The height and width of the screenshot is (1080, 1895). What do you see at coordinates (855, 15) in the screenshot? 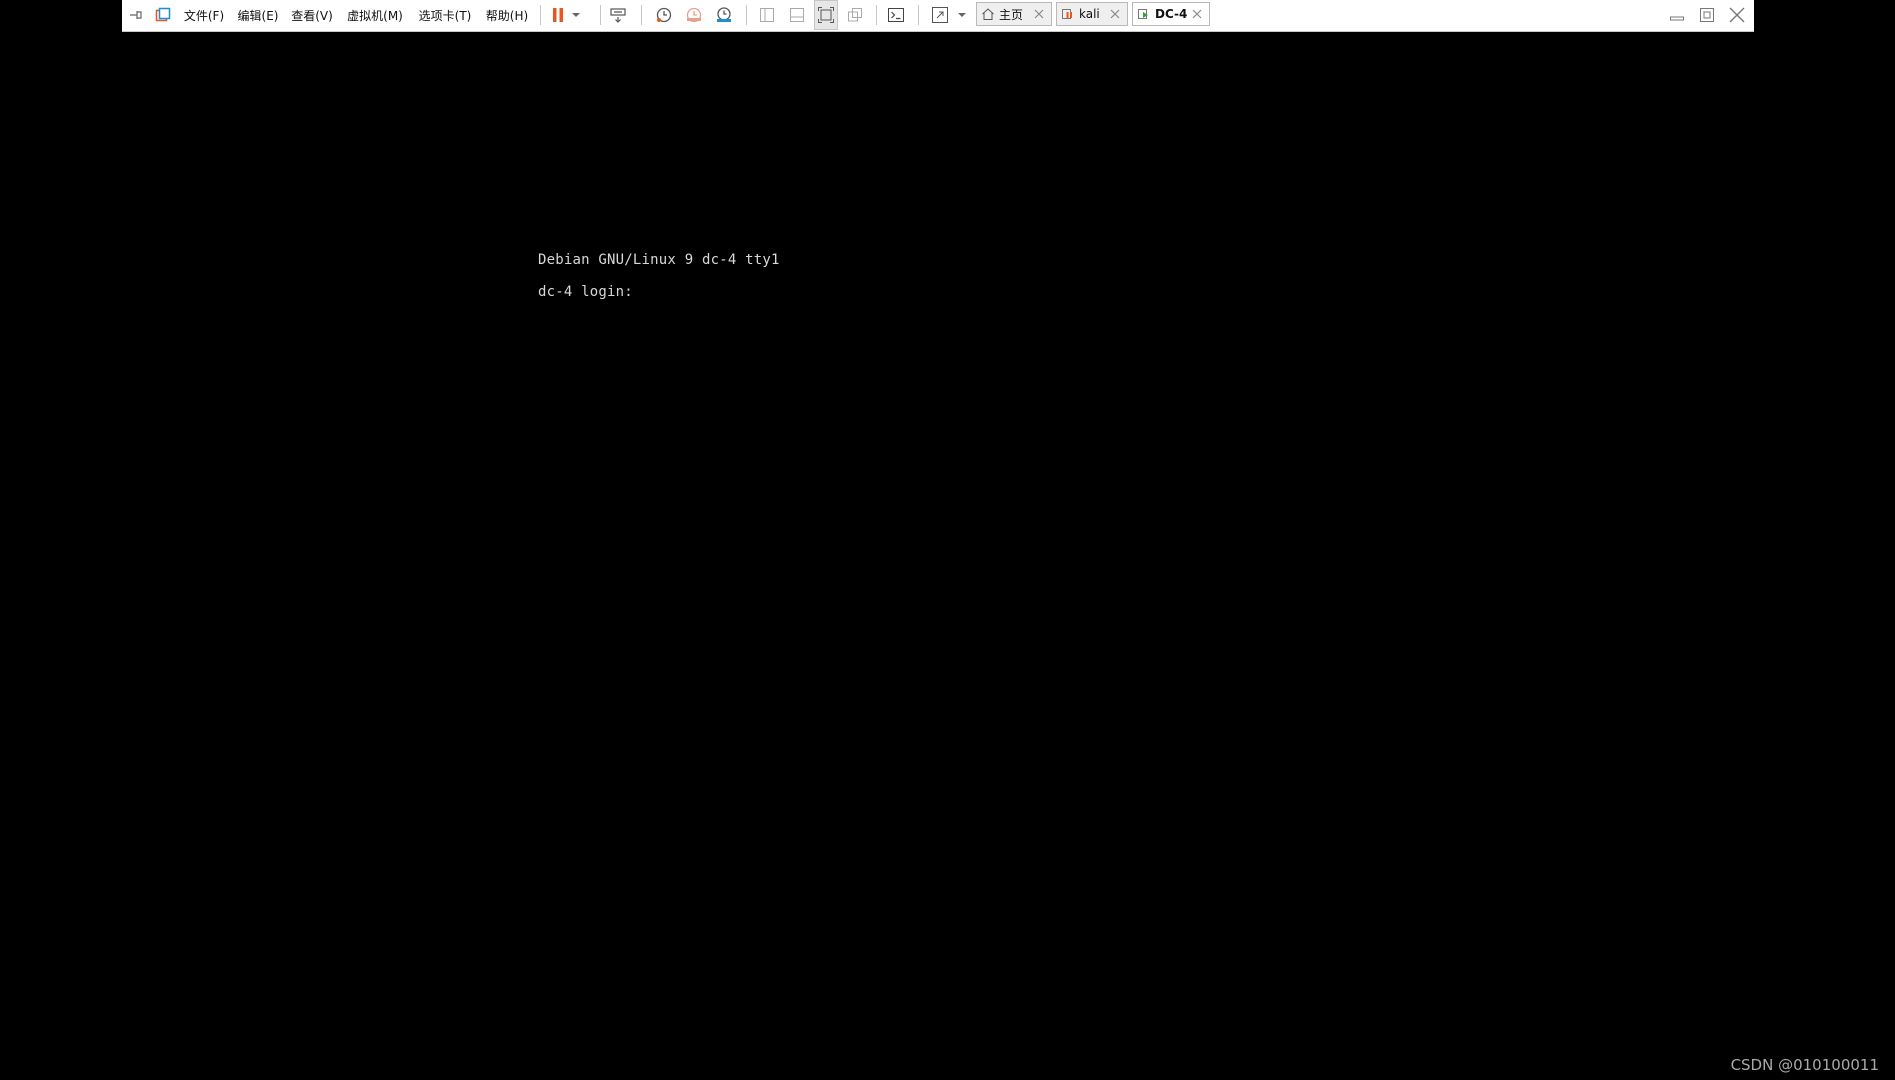
I see `unity-icon` at bounding box center [855, 15].